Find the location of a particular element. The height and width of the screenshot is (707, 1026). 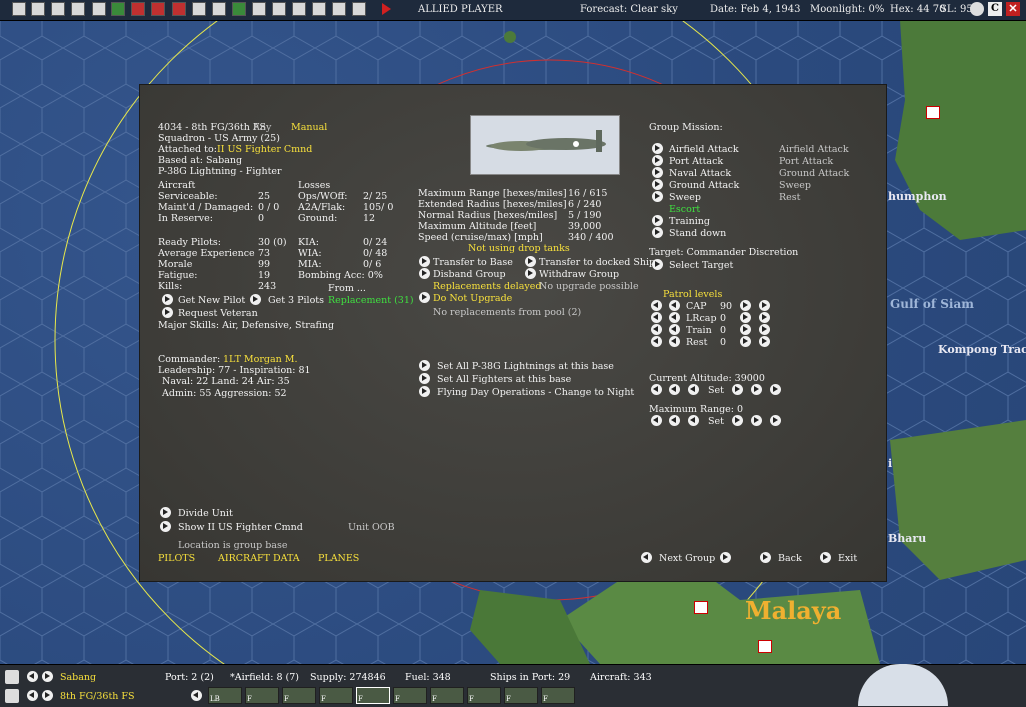

set-all-p38-icon is located at coordinates (424, 365).